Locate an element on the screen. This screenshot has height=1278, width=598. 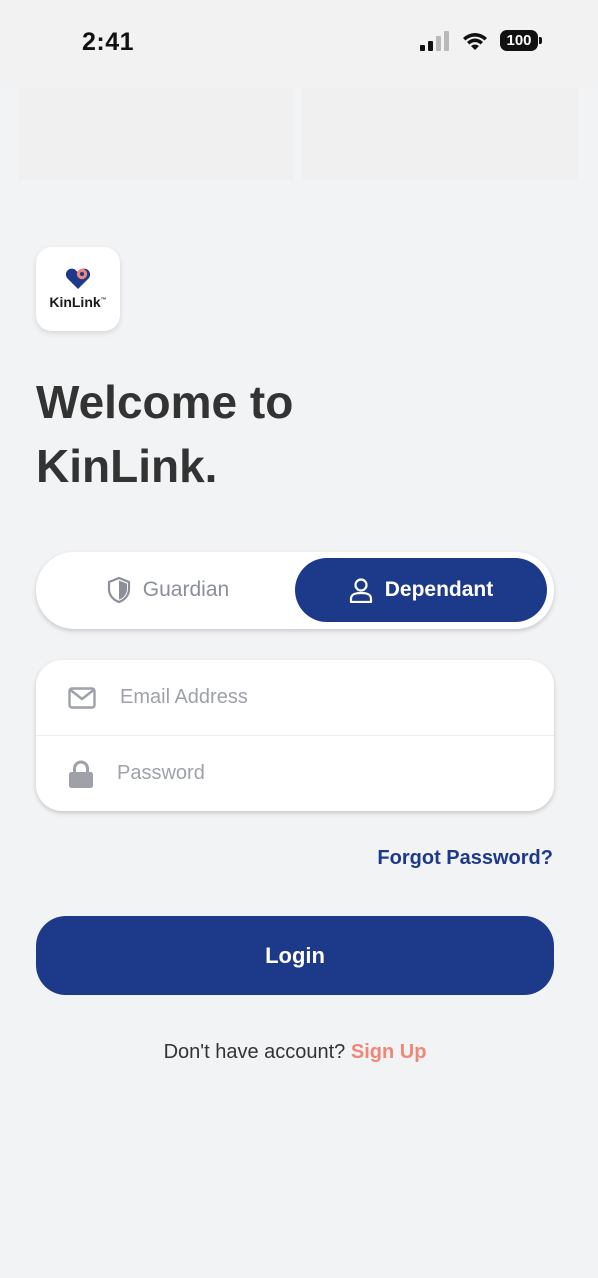
email-field-row is located at coordinates (295, 697).